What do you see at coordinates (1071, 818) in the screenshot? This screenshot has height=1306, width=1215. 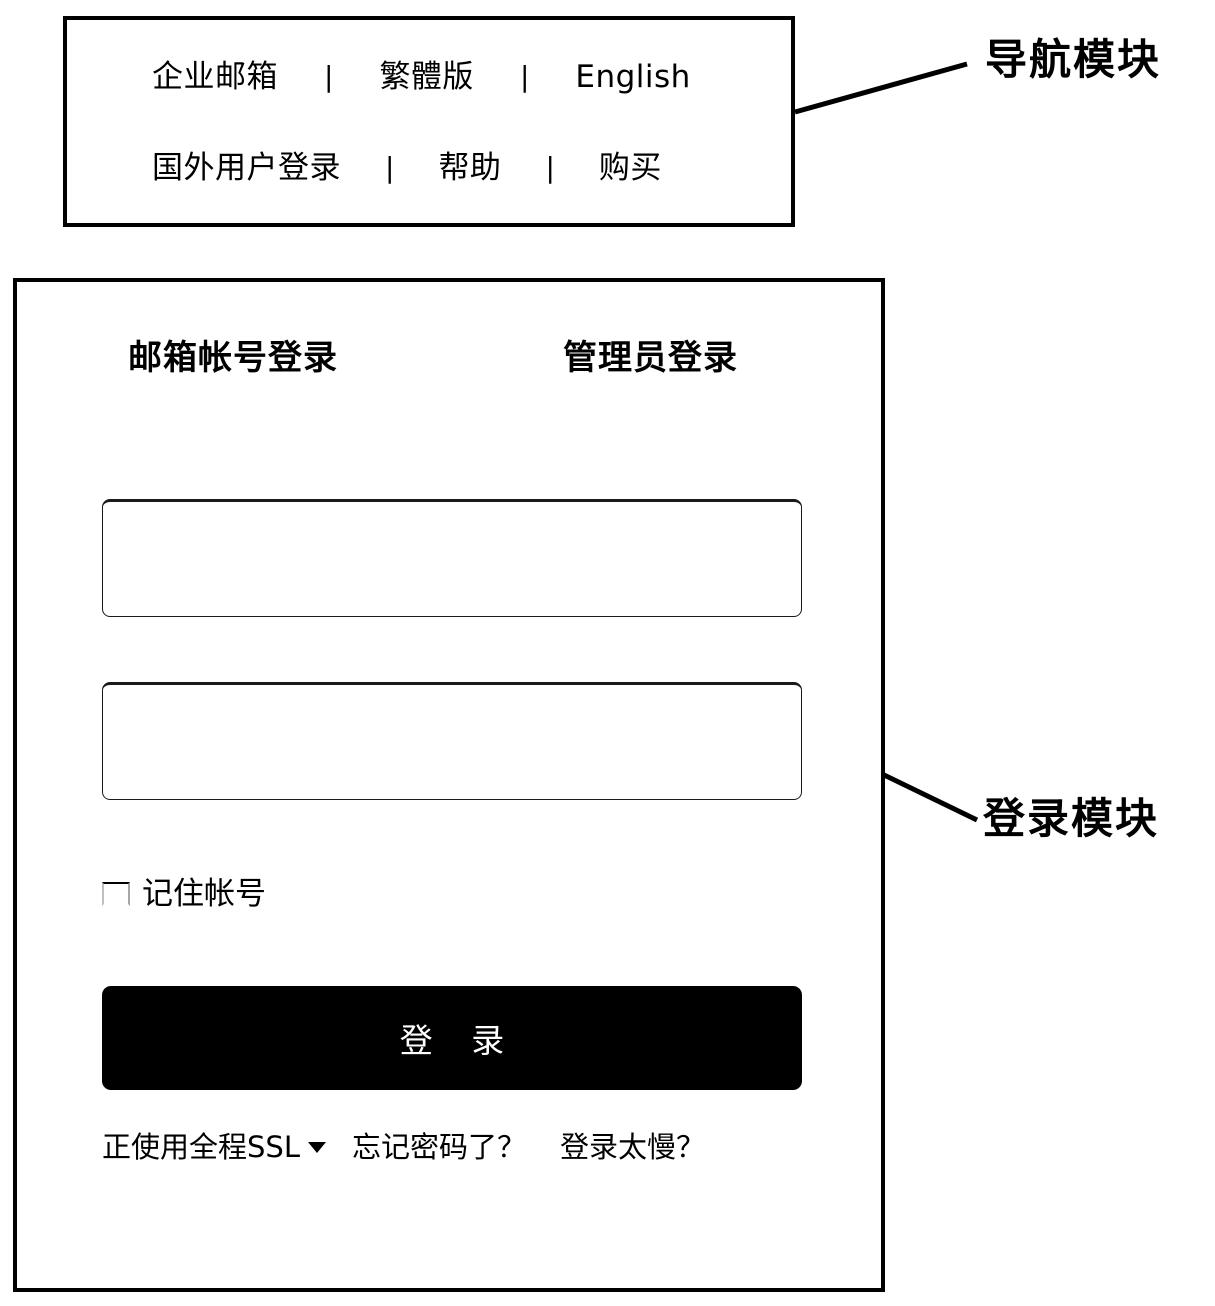 I see `callout-label-login-module: 登录模块` at bounding box center [1071, 818].